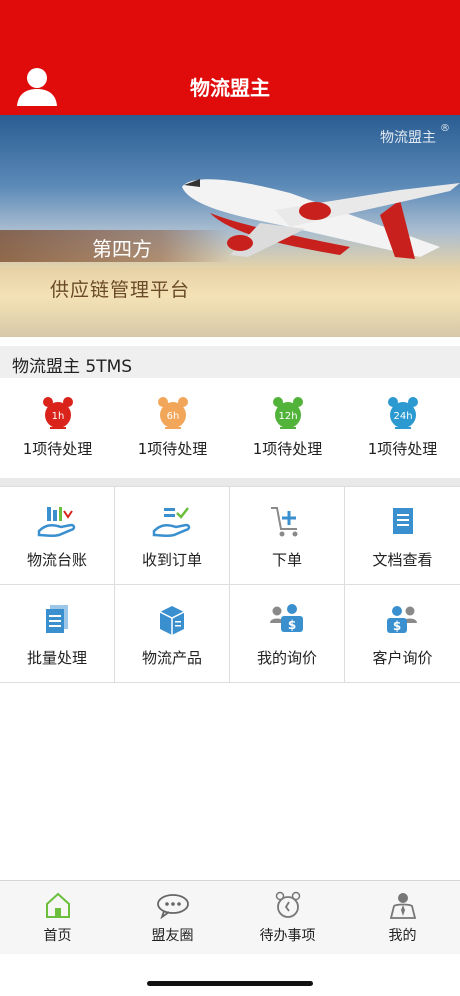 The image size is (460, 996). Describe the element at coordinates (230, 57) in the screenshot. I see `app-header: 物流盟主` at that location.